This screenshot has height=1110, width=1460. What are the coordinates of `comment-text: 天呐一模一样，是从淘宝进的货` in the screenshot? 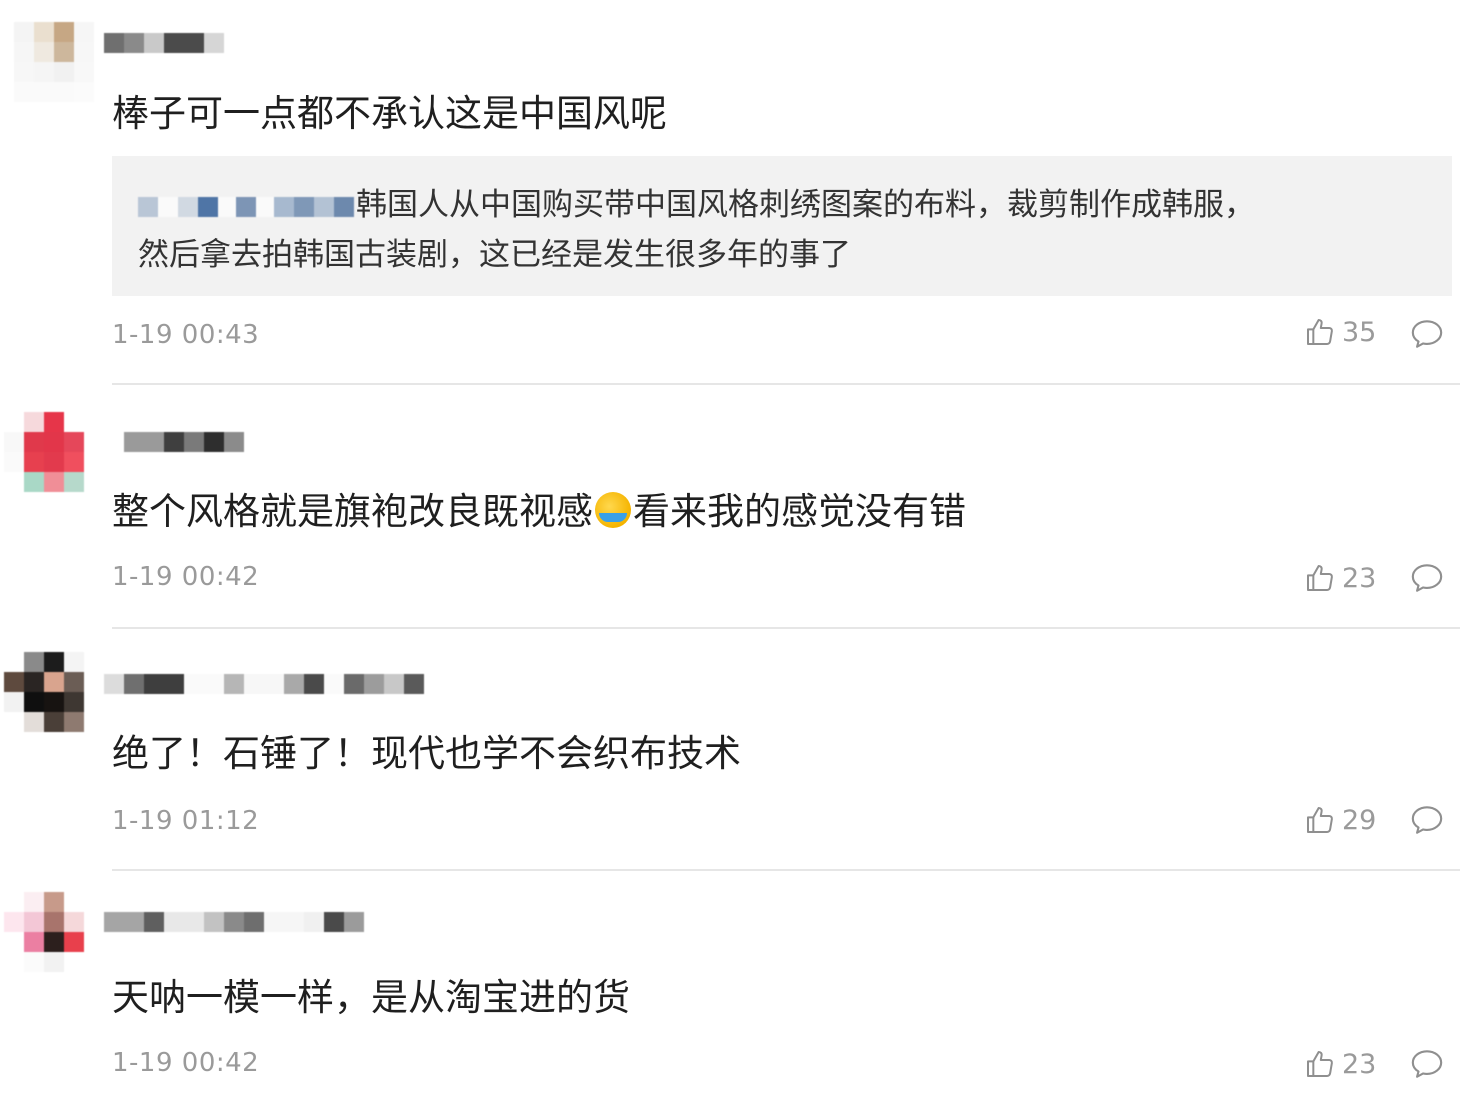 It's located at (371, 997).